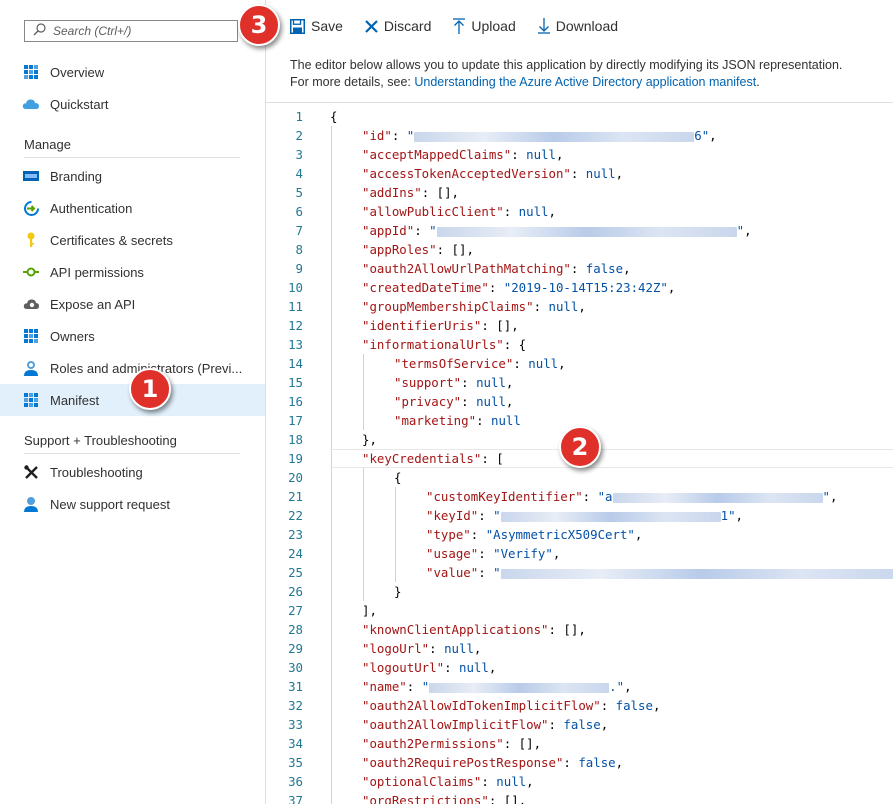 This screenshot has width=893, height=804. I want to click on code-token: "value", so click(452, 572).